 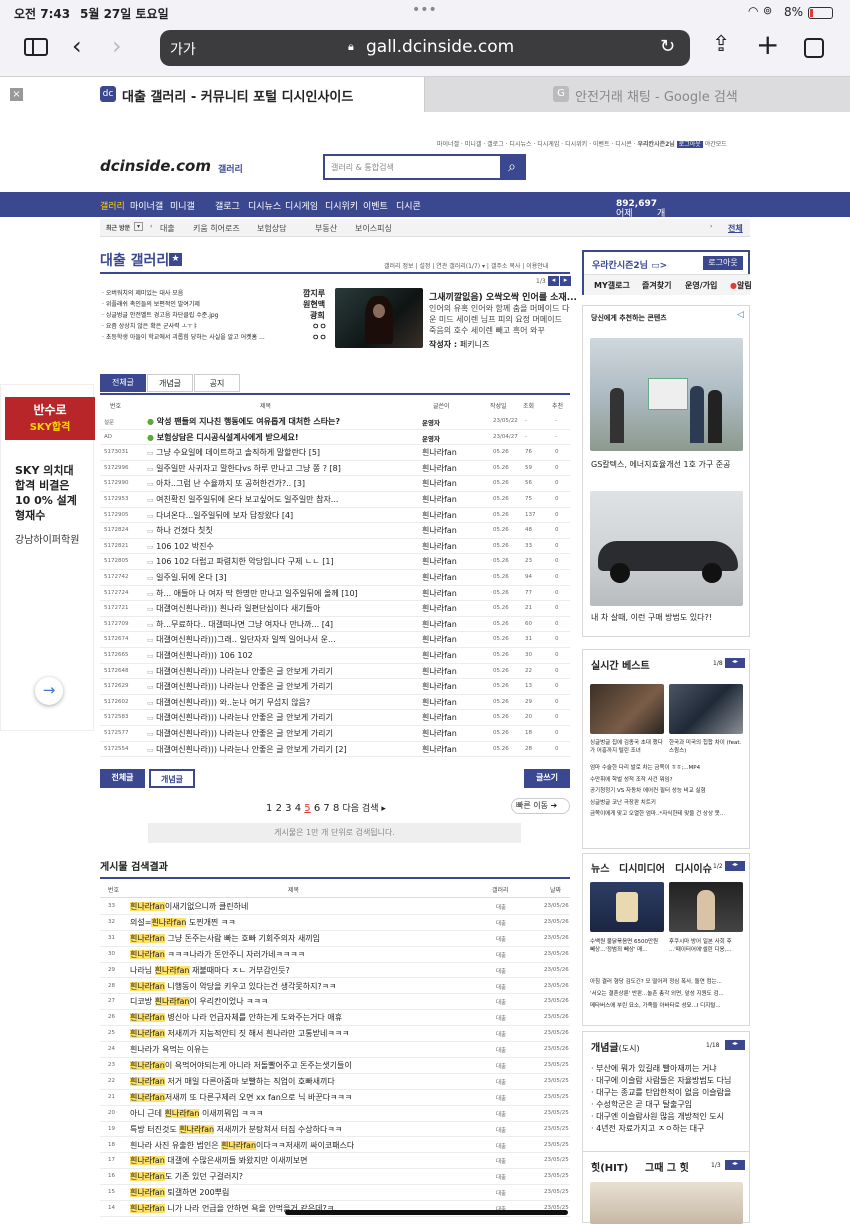 What do you see at coordinates (217, 954) in the screenshot?
I see `result-title: 흰나라fan ㅋㅋㅋ나라가 돈안주니 자러가네ㅋㅋㅋㅋ` at bounding box center [217, 954].